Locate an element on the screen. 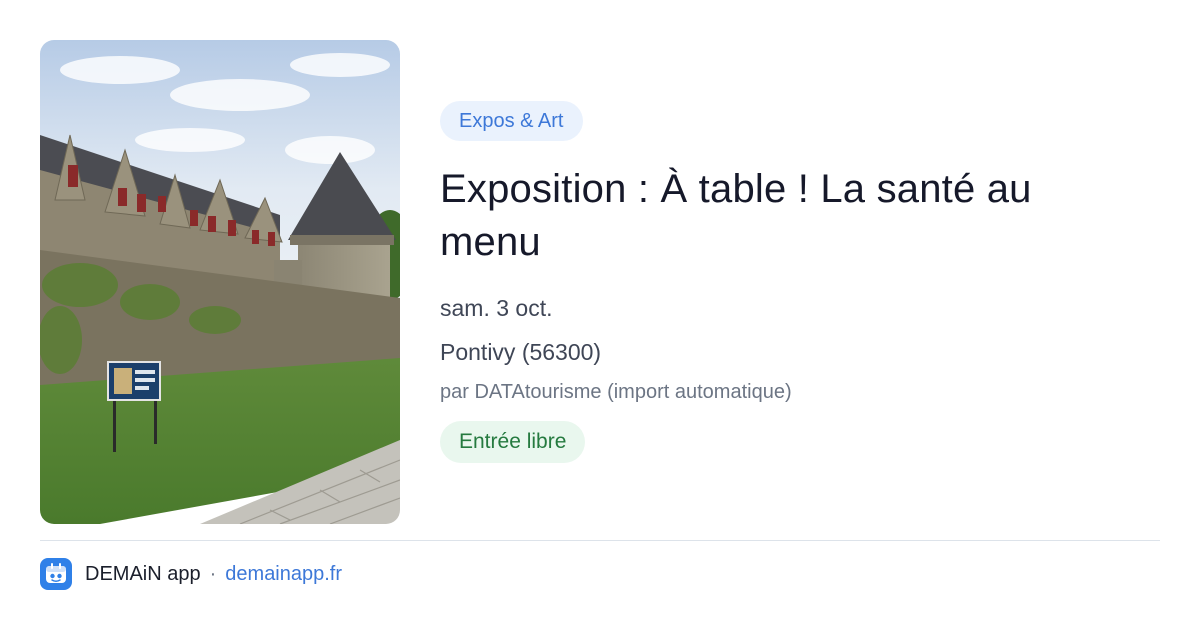 Image resolution: width=1200 pixels, height=630 pixels. demain-app-logo-icon is located at coordinates (56, 574).